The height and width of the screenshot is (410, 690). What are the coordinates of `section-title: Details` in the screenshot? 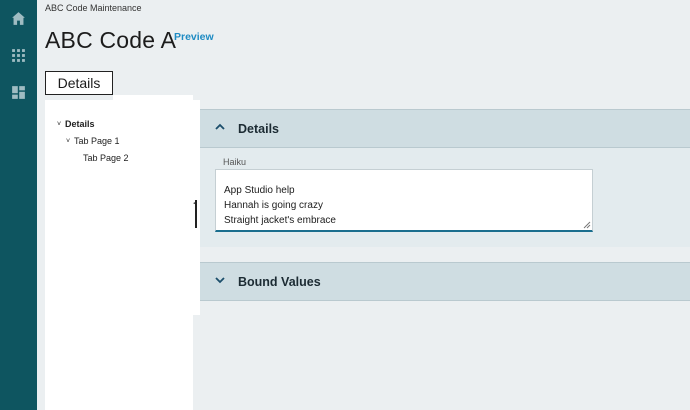 It's located at (258, 128).